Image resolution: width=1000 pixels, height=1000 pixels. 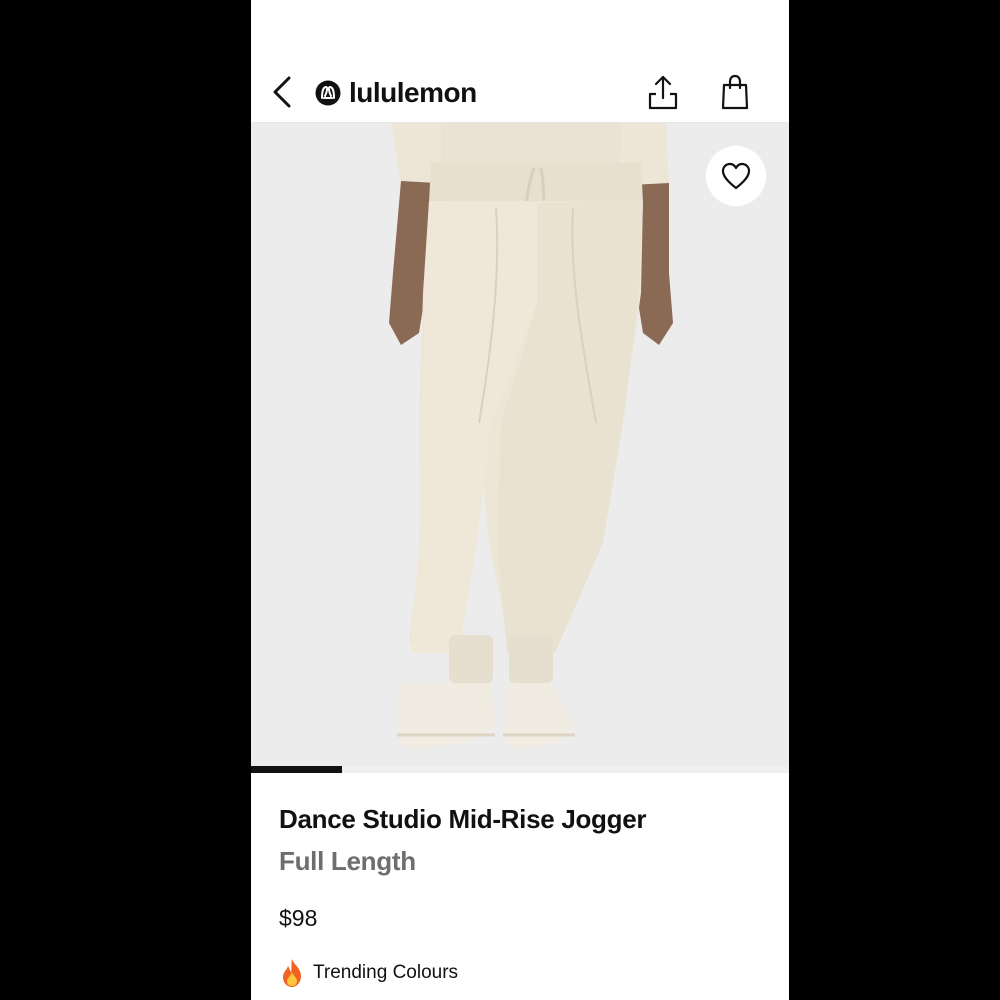 What do you see at coordinates (297, 769) in the screenshot?
I see `image-carousel-progress-fill` at bounding box center [297, 769].